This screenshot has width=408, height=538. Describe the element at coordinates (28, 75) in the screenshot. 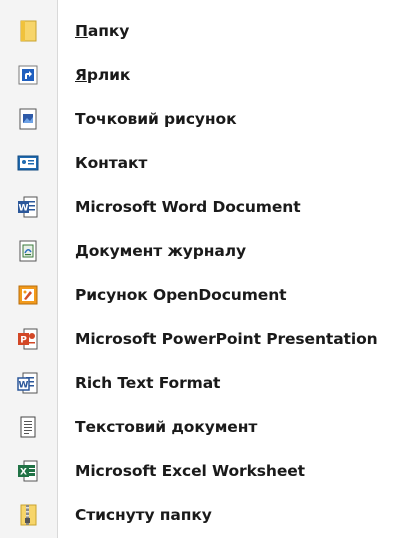

I see `shortcut-icon` at that location.